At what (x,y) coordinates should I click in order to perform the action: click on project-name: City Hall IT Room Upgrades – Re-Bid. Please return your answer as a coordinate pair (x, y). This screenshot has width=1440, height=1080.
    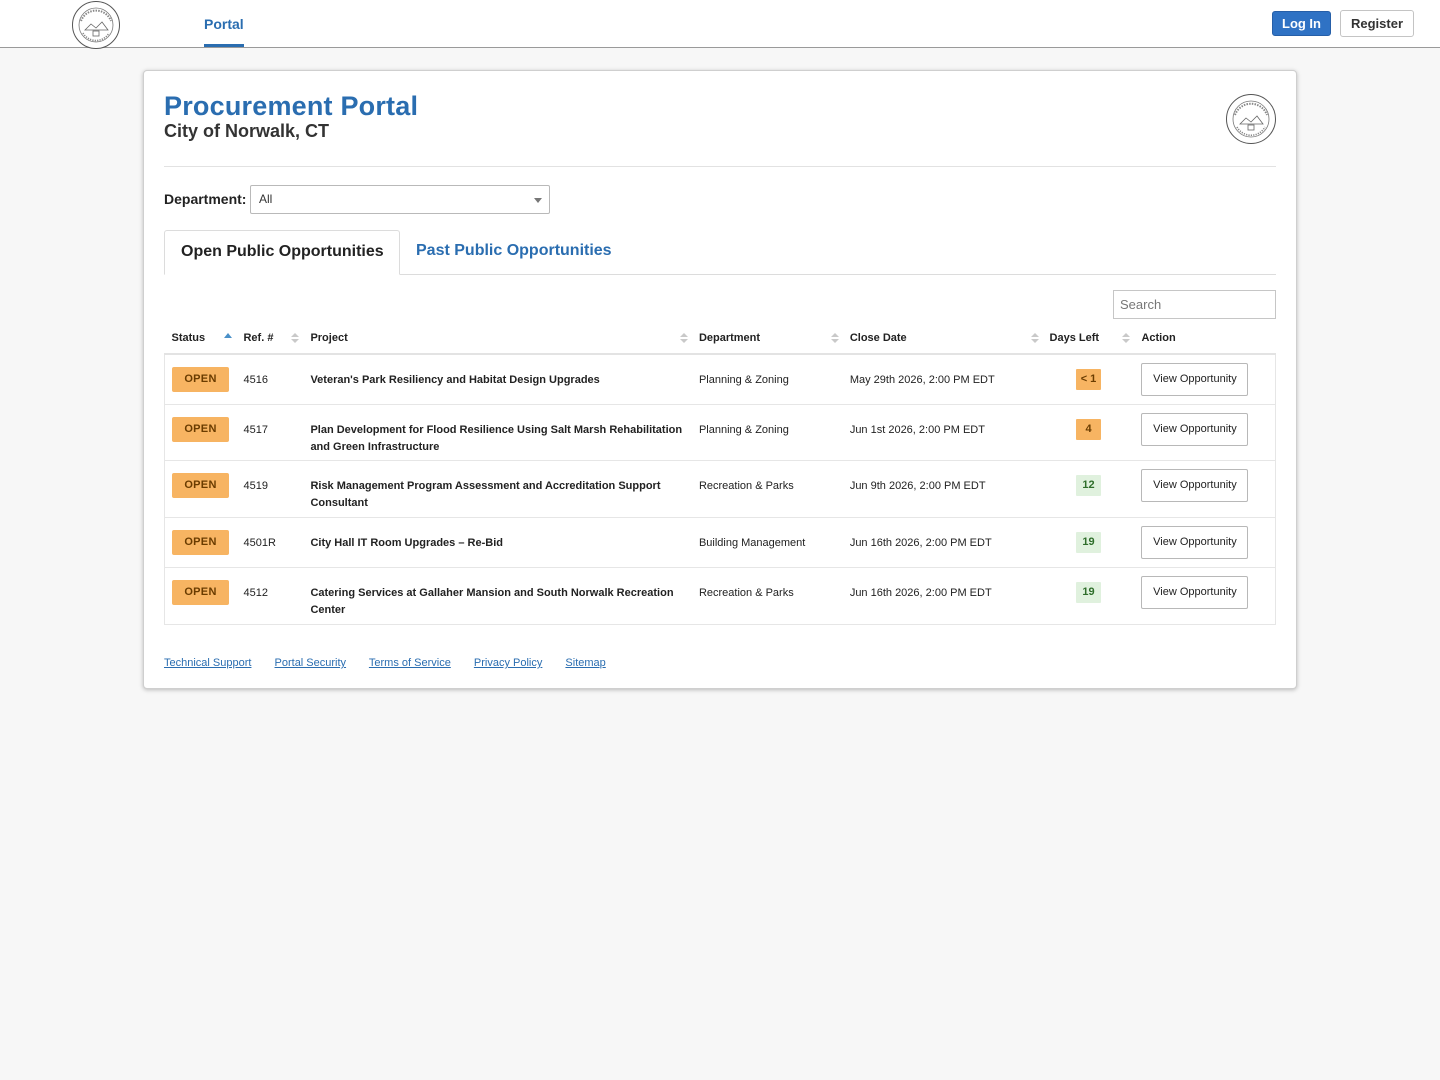
    Looking at the image, I should click on (406, 543).